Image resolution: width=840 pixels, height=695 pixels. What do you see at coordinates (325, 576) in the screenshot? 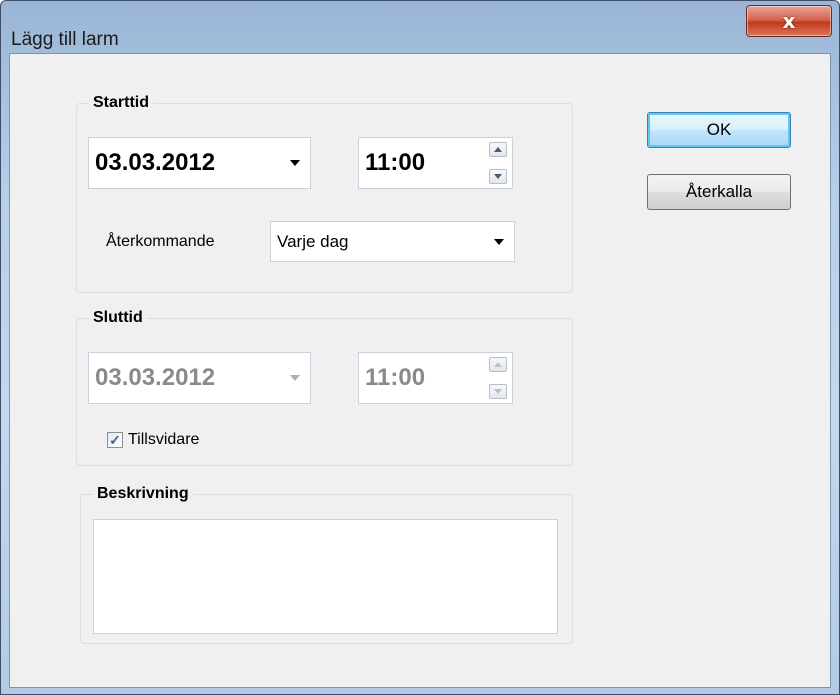
I see `description-textarea` at bounding box center [325, 576].